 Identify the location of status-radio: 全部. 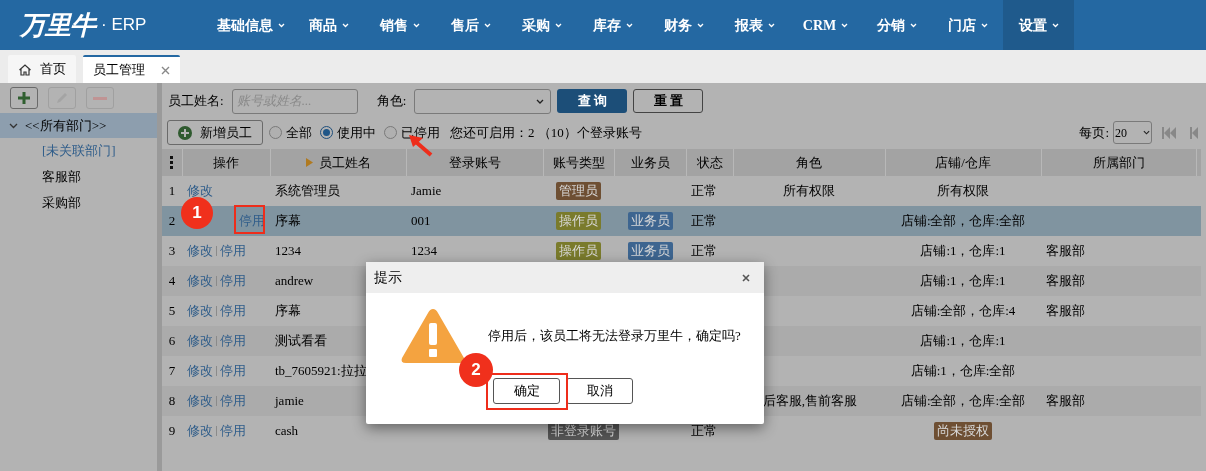
(290, 132).